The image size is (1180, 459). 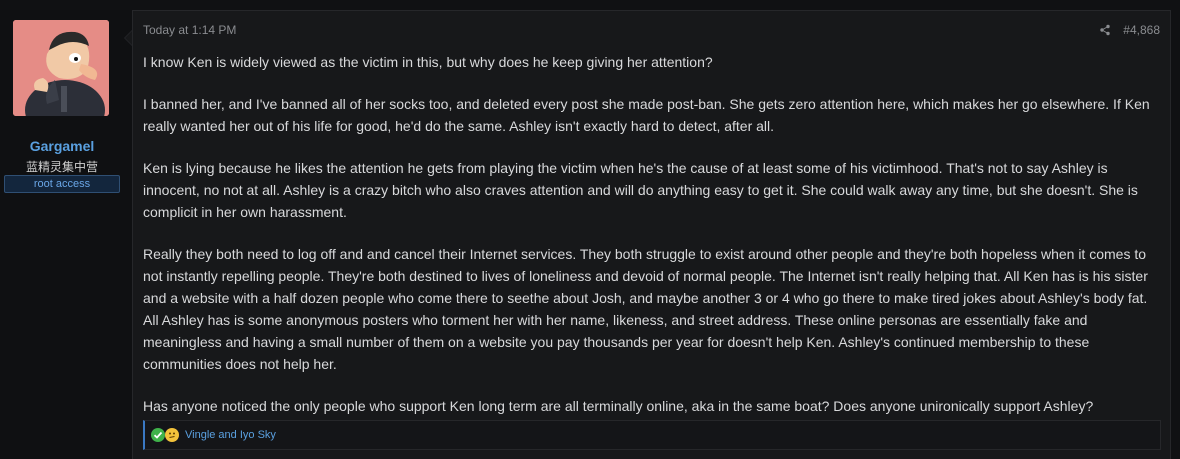 I want to click on username-link: Gargamel, so click(x=62, y=146).